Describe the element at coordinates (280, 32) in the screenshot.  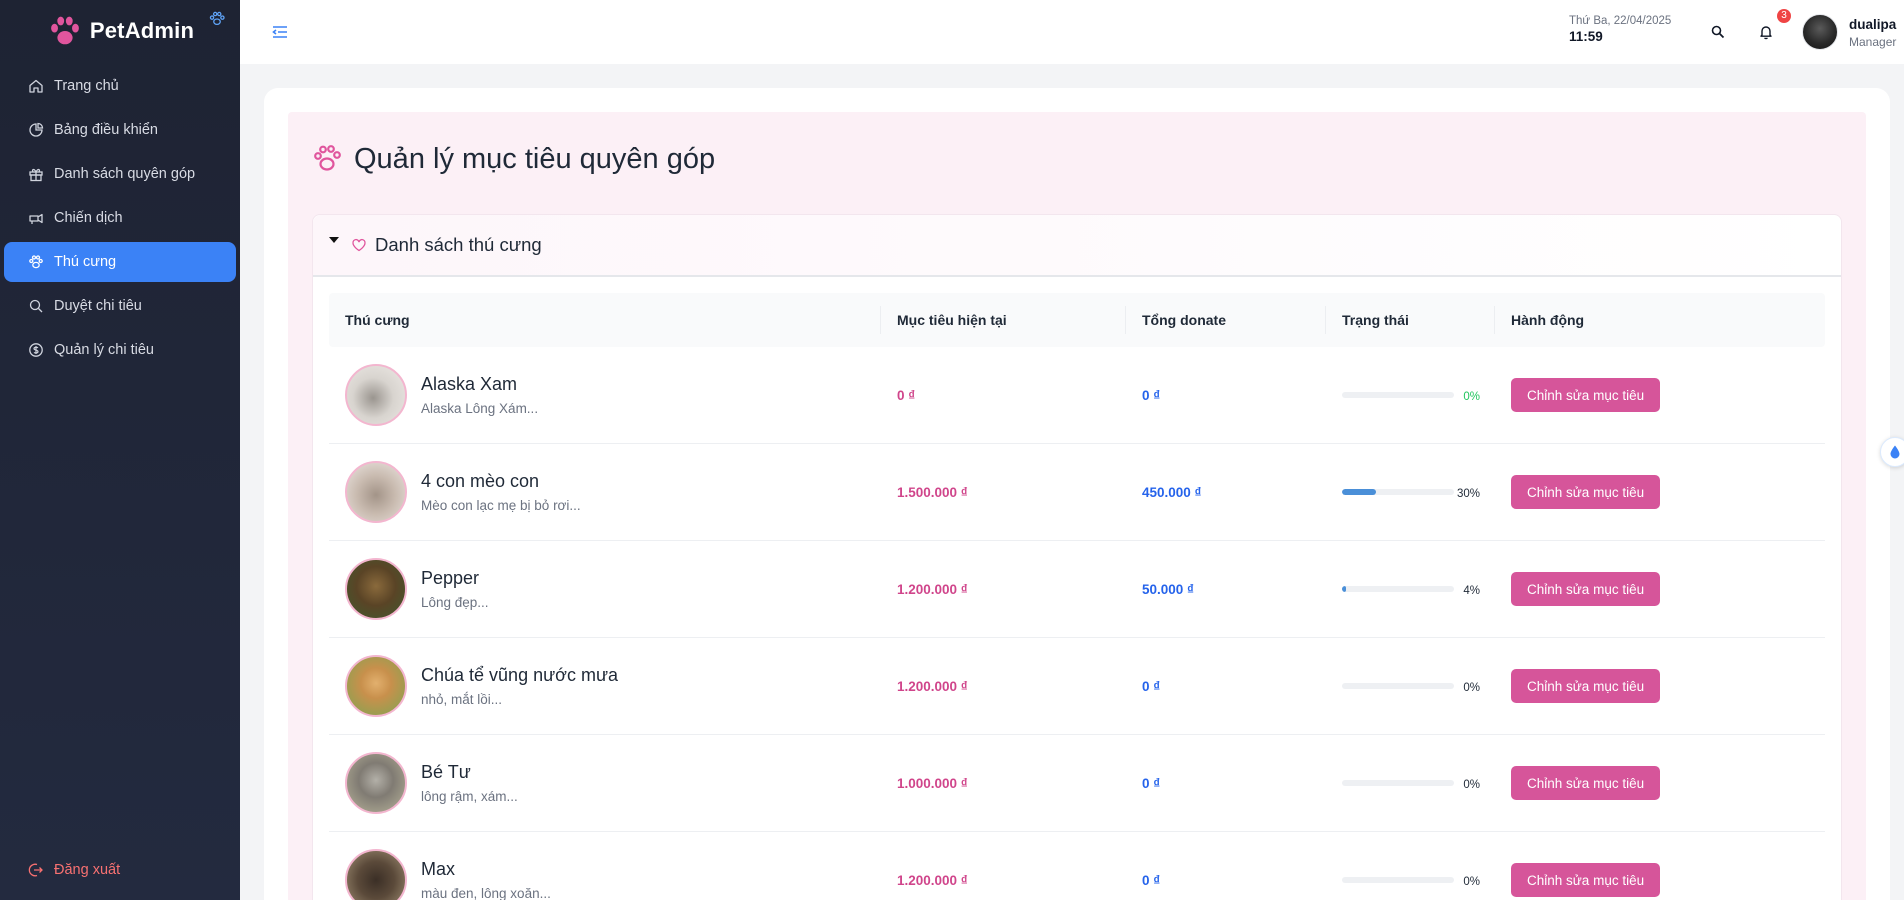
I see `menu-collapse-icon` at that location.